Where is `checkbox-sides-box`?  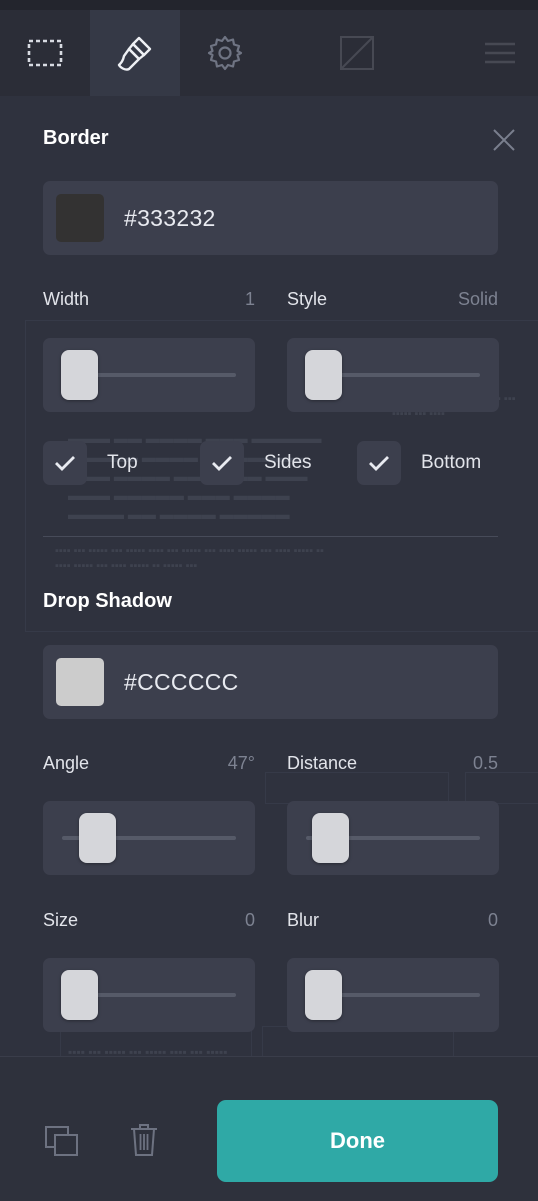 checkbox-sides-box is located at coordinates (222, 463).